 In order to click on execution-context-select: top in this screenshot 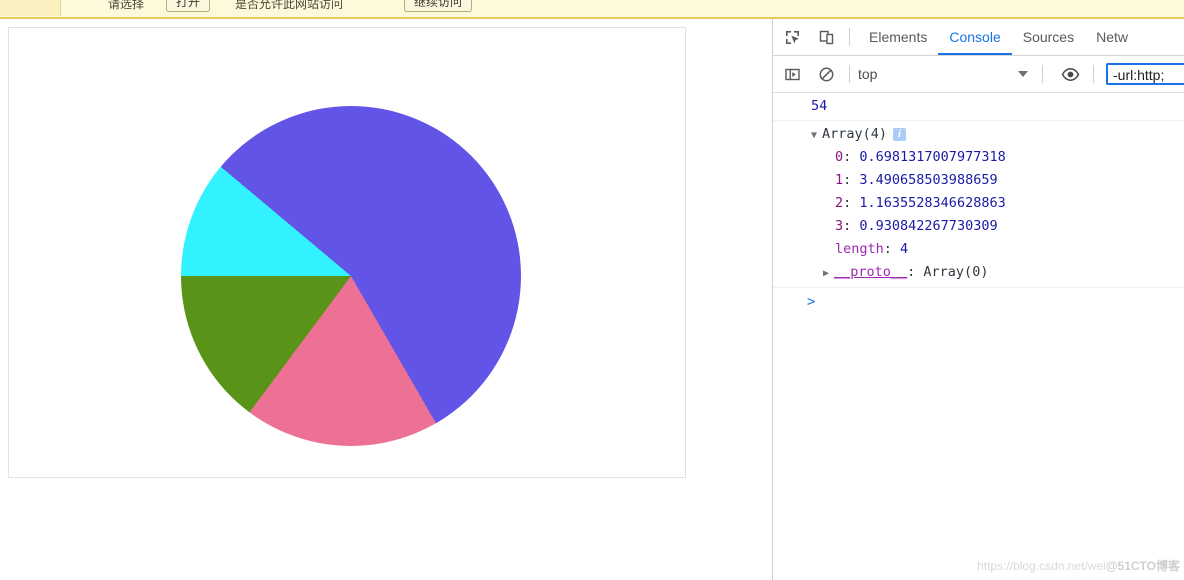, I will do `click(946, 74)`.